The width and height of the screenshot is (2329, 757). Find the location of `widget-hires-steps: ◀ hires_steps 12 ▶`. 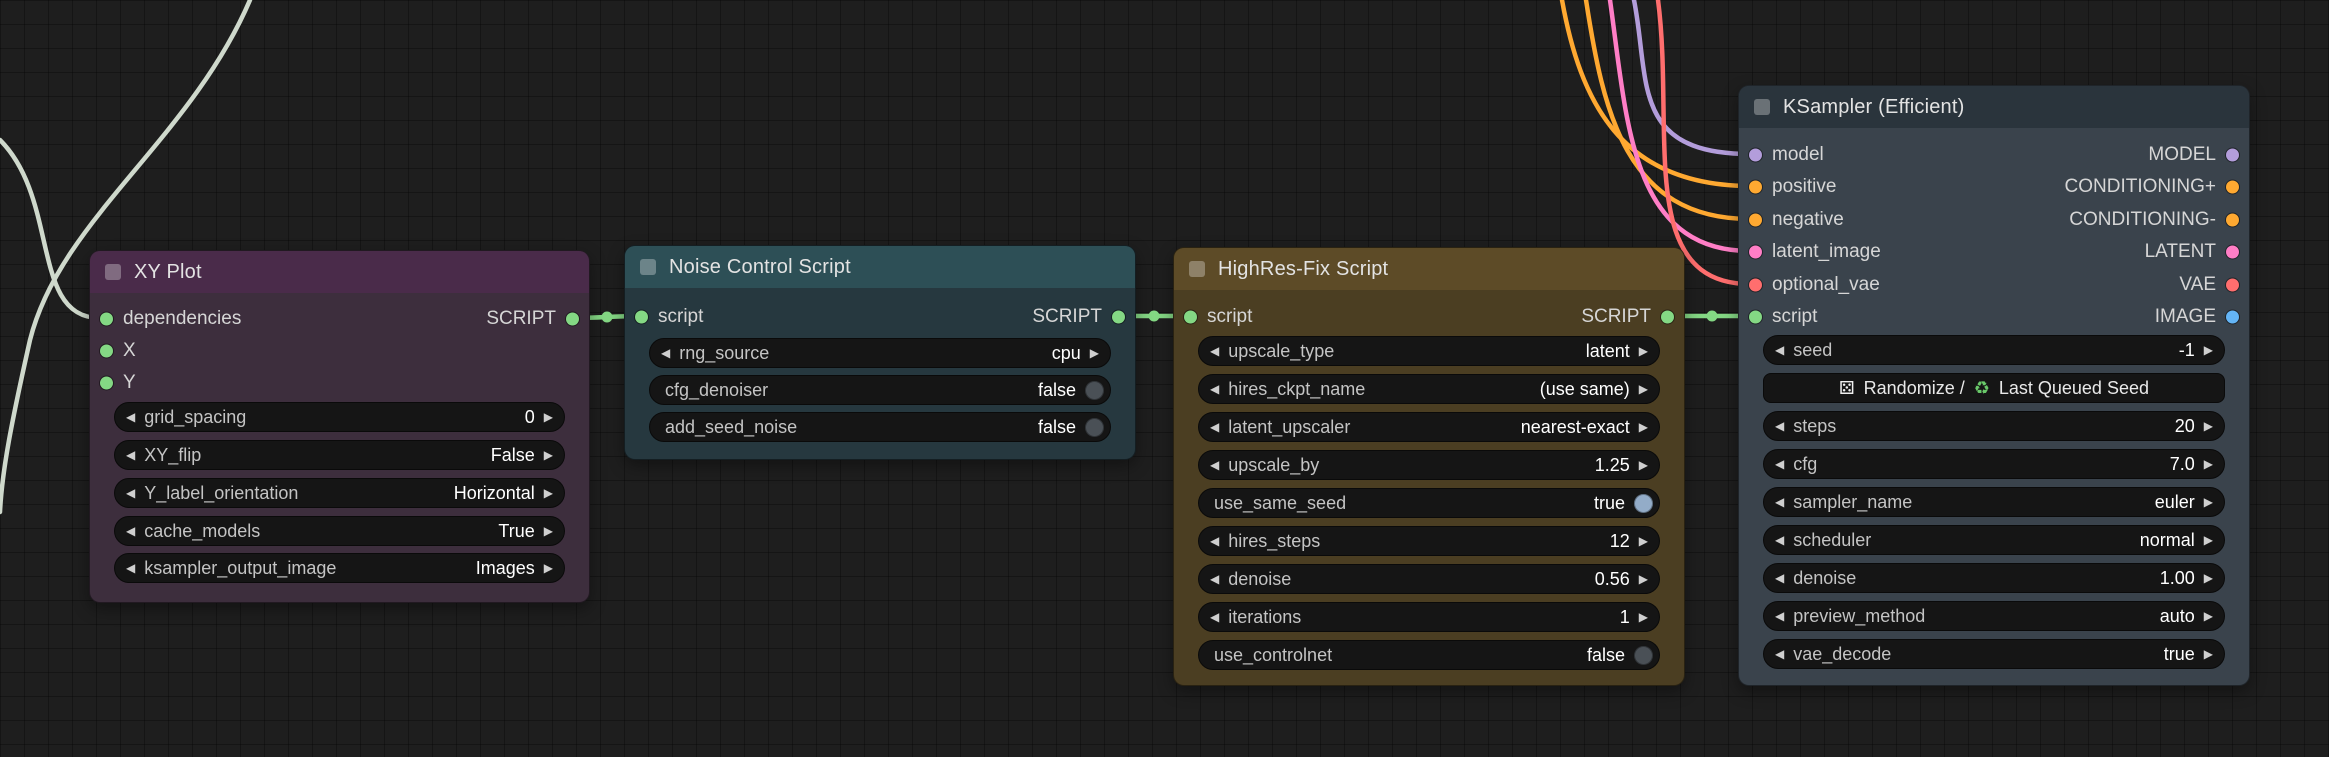

widget-hires-steps: ◀ hires_steps 12 ▶ is located at coordinates (1429, 541).